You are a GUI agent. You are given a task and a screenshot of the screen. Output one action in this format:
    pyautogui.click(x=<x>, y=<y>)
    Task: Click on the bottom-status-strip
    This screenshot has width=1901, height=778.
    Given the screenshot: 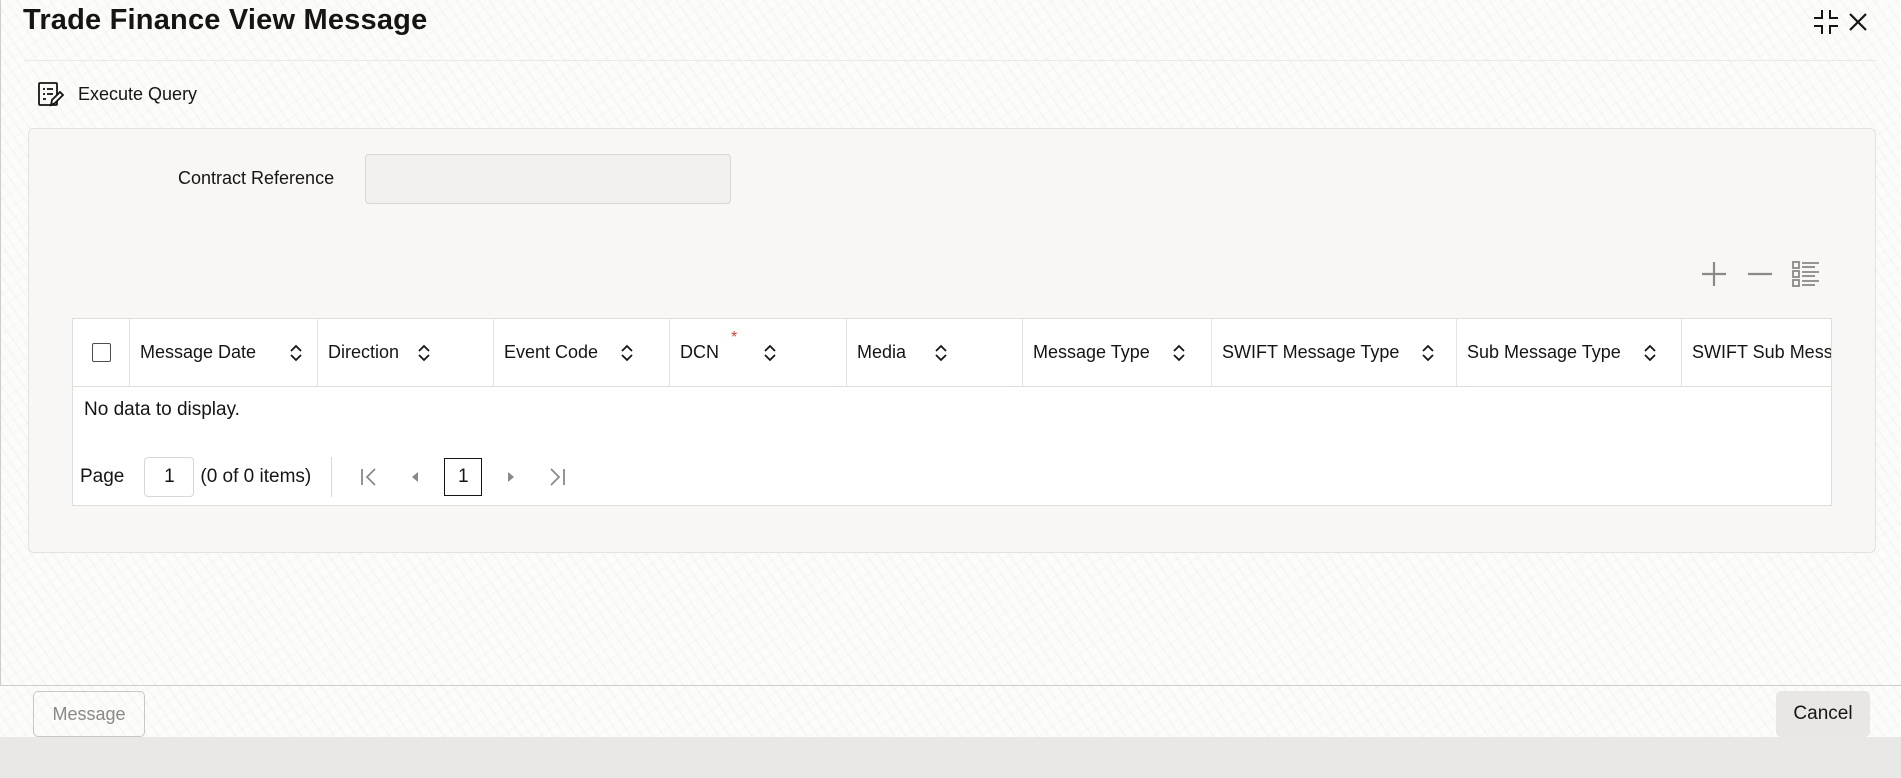 What is the action you would take?
    pyautogui.click(x=950, y=757)
    